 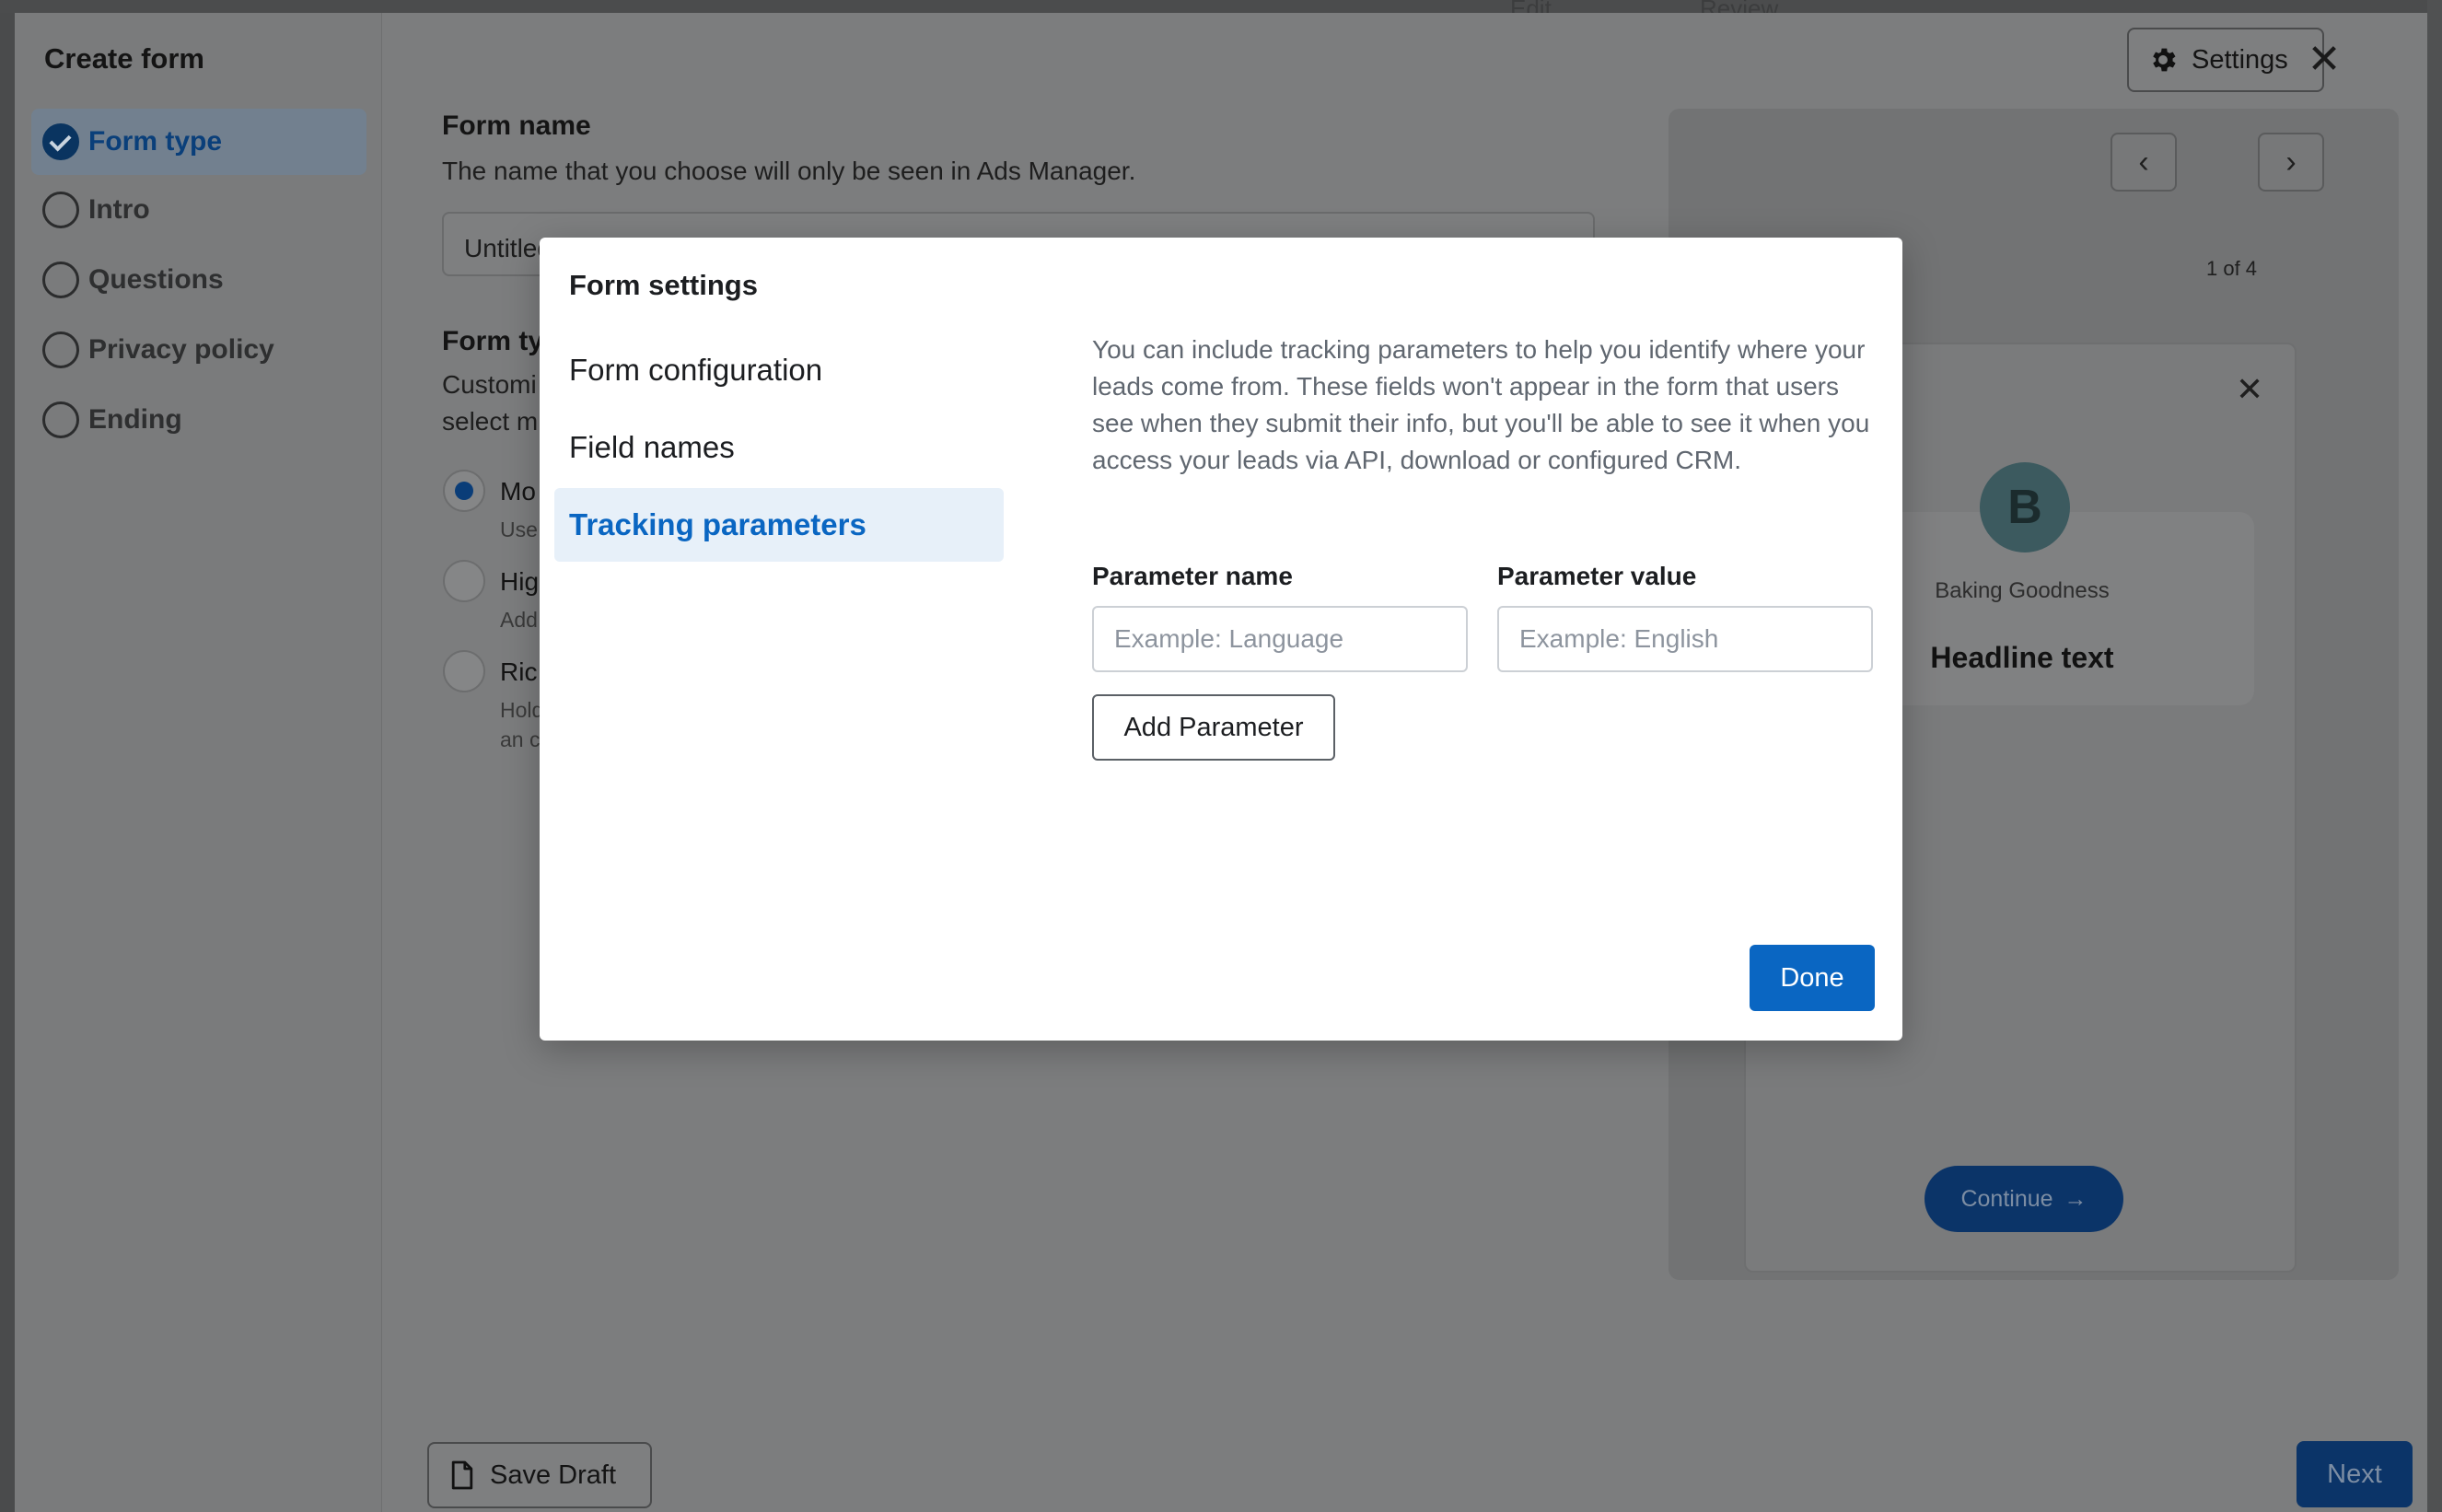 I want to click on step-form-type: Form type, so click(x=198, y=142).